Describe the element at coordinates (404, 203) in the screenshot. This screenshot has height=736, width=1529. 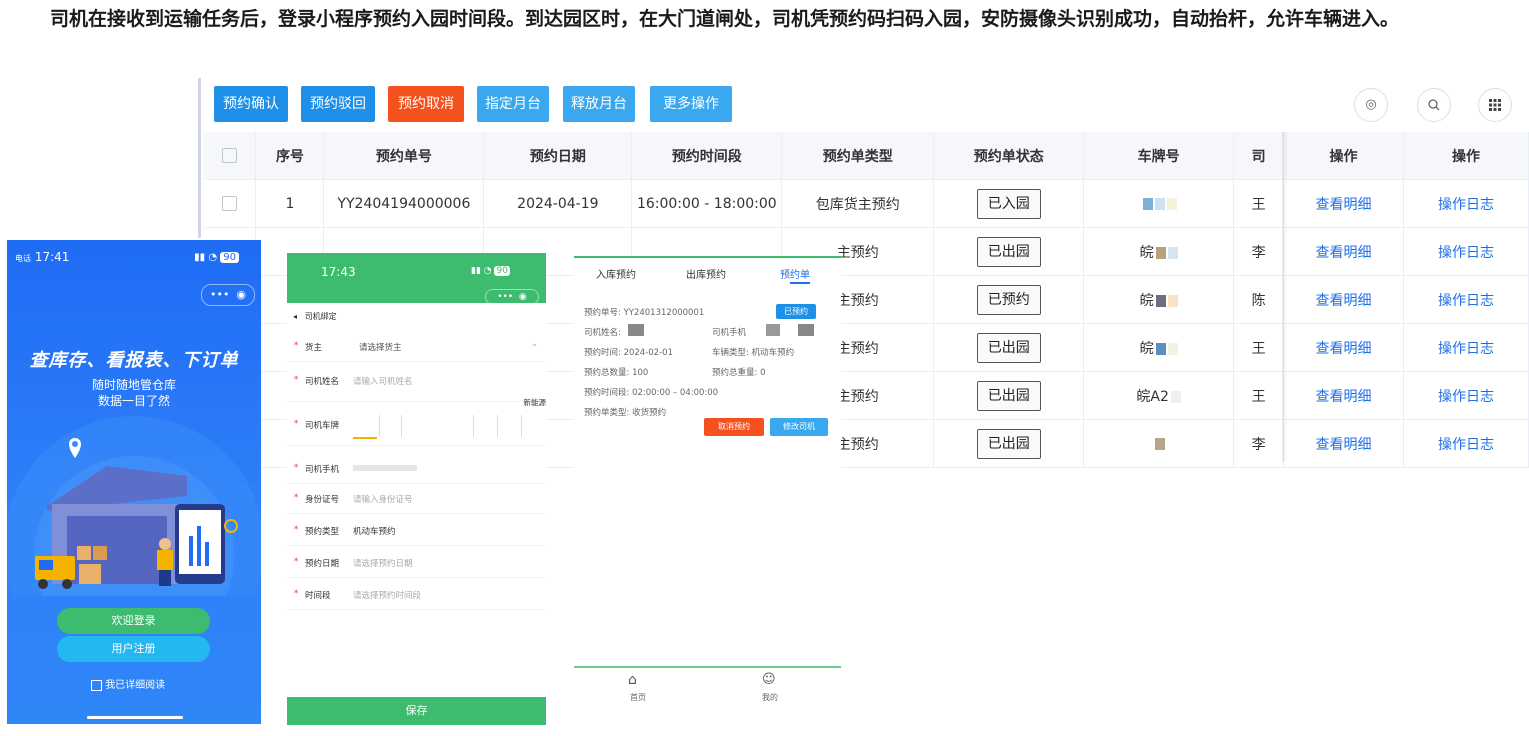
I see `cell-order-no: YY2404194000006` at that location.